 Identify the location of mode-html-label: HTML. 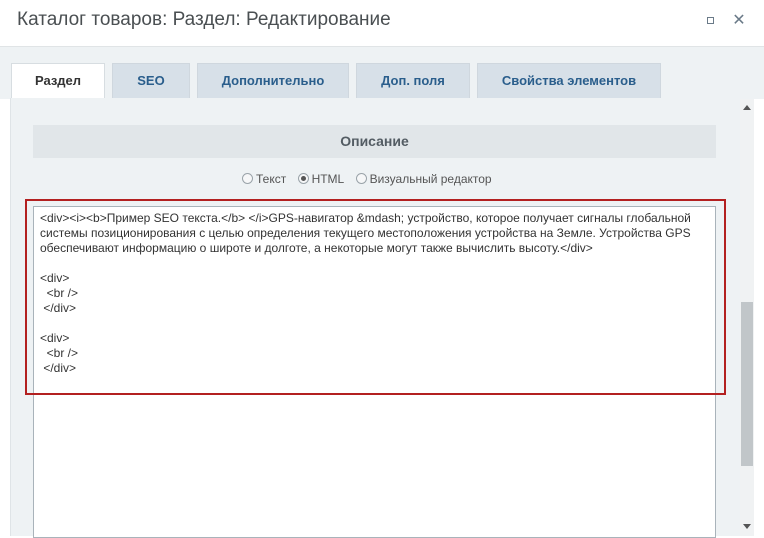
(328, 179).